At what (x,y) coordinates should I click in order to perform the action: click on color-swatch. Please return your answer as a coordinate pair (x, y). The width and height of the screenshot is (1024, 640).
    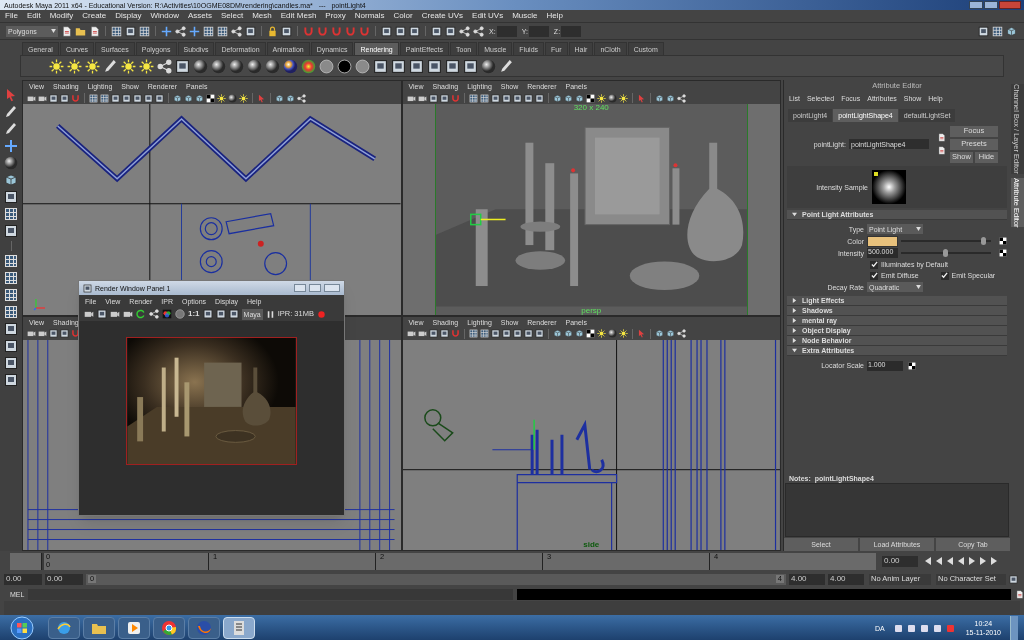
    Looking at the image, I should click on (883, 241).